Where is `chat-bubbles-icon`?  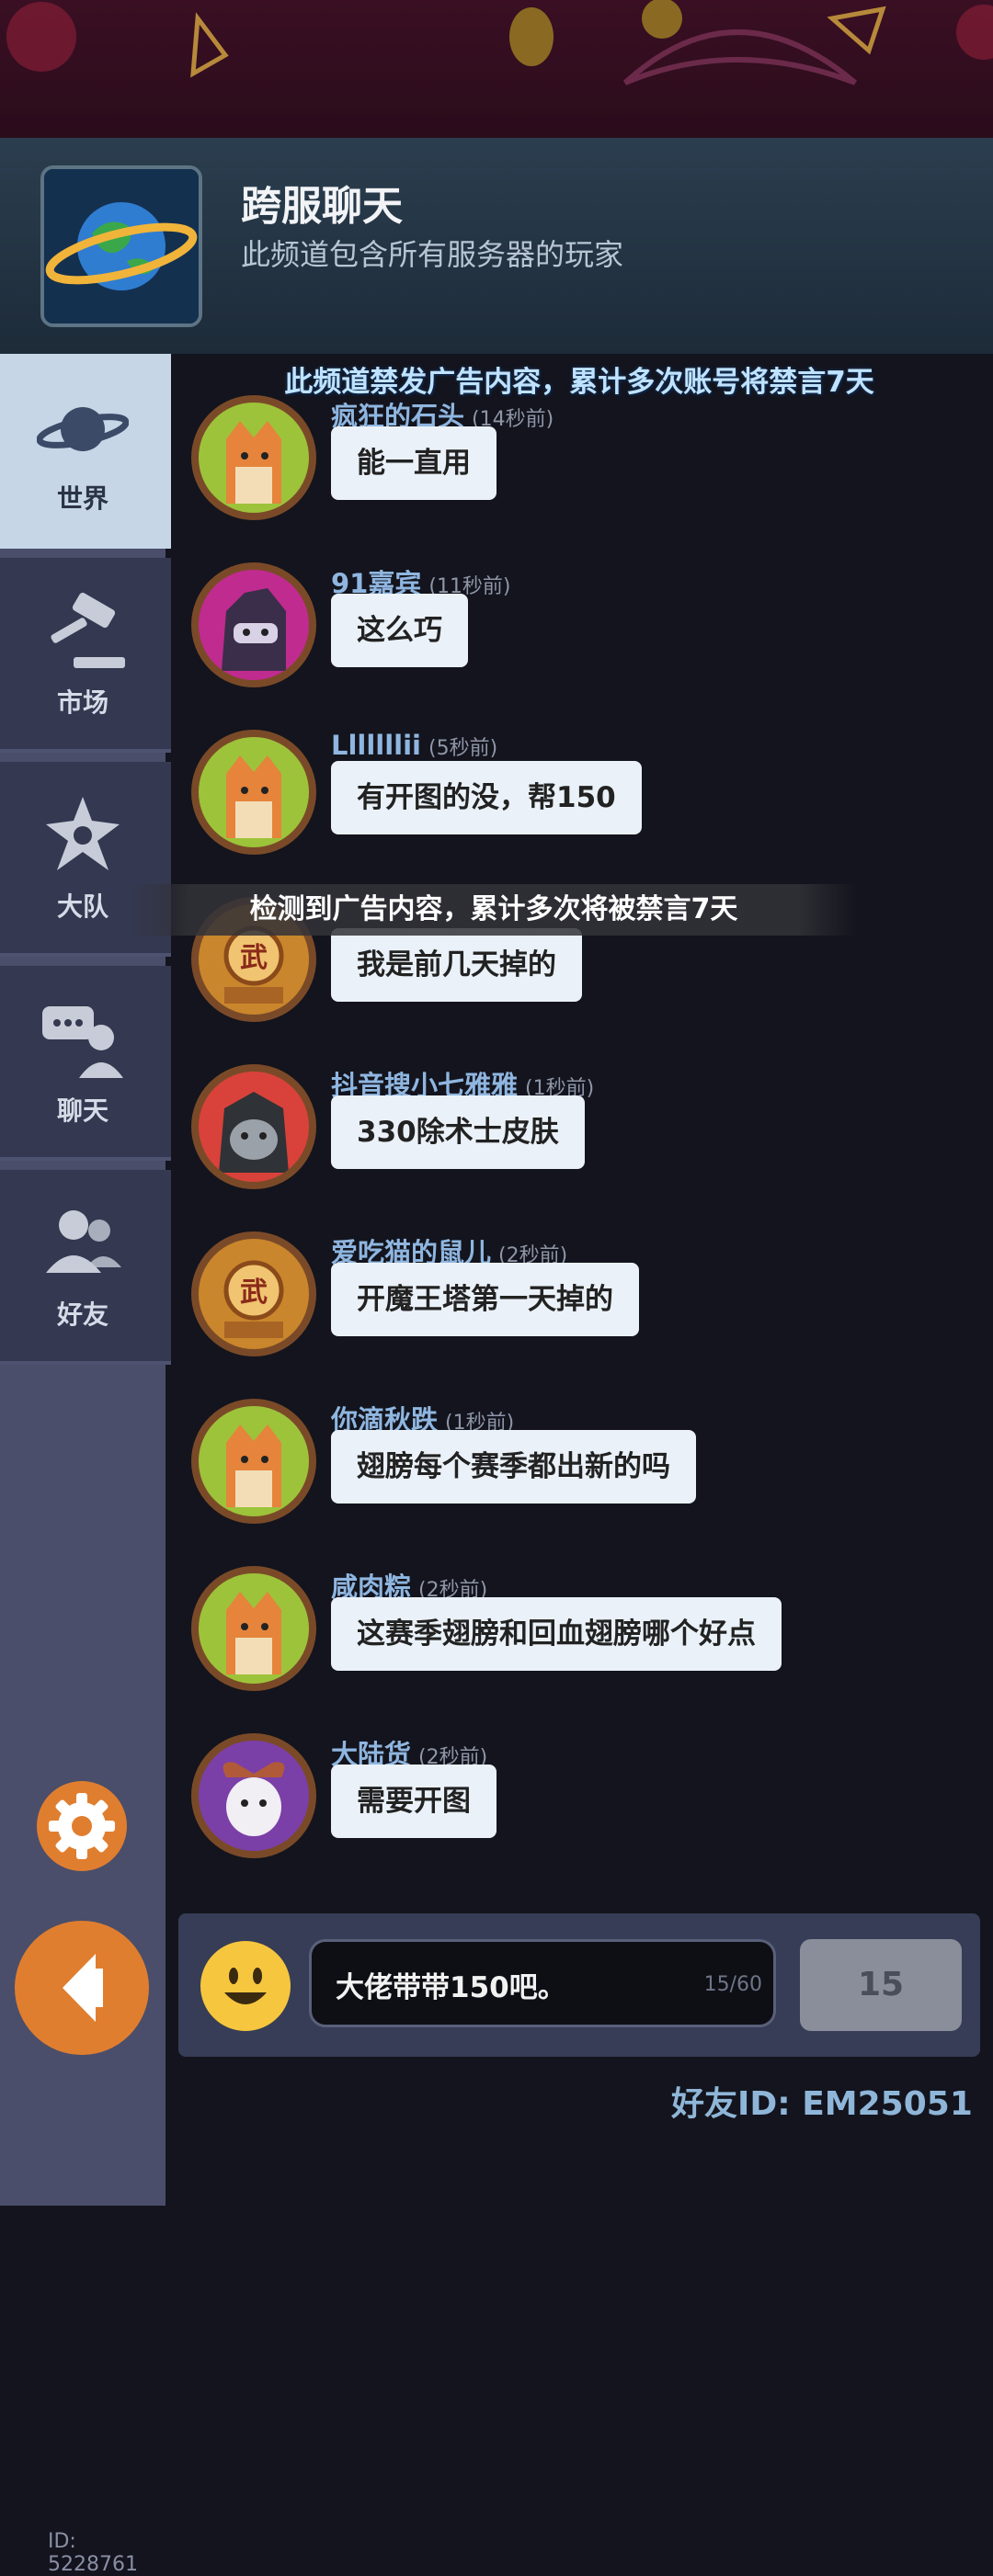 chat-bubbles-icon is located at coordinates (82, 1042).